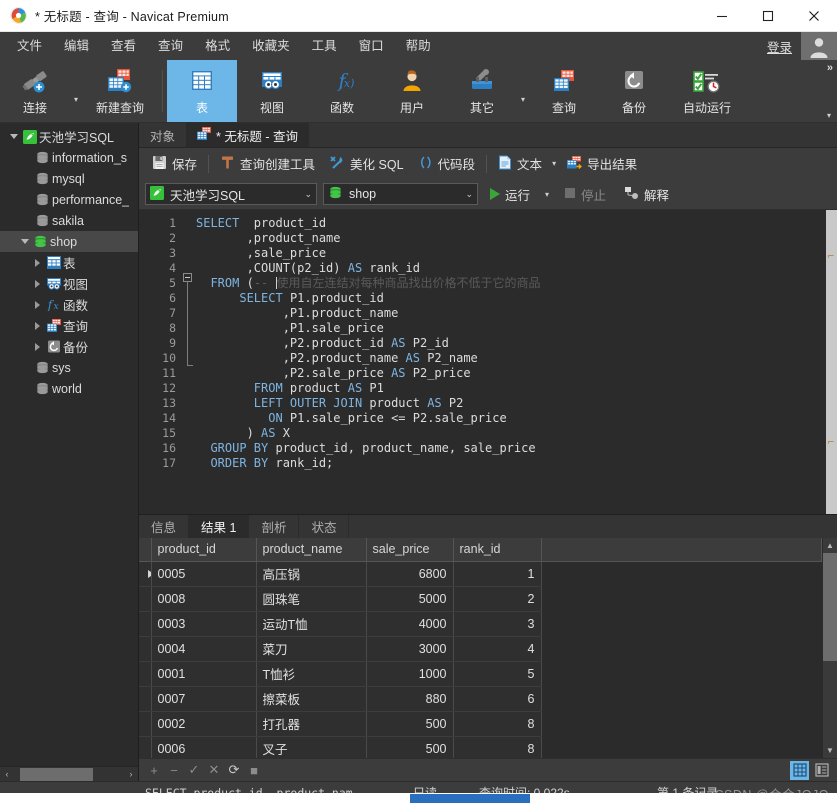 The image size is (837, 803). What do you see at coordinates (768, 16) in the screenshot?
I see `maximize-button` at bounding box center [768, 16].